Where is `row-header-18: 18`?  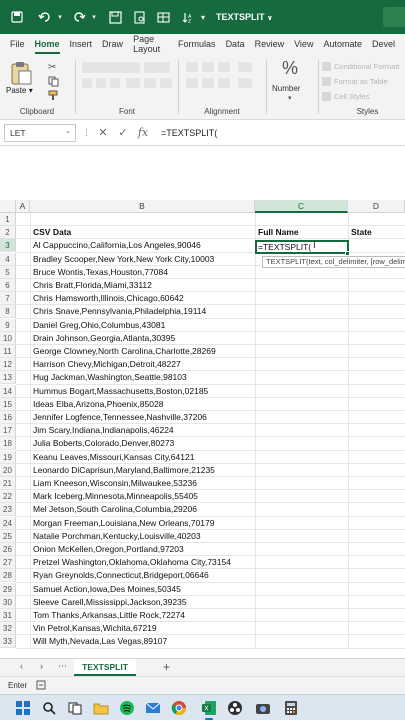 row-header-18: 18 is located at coordinates (8, 444).